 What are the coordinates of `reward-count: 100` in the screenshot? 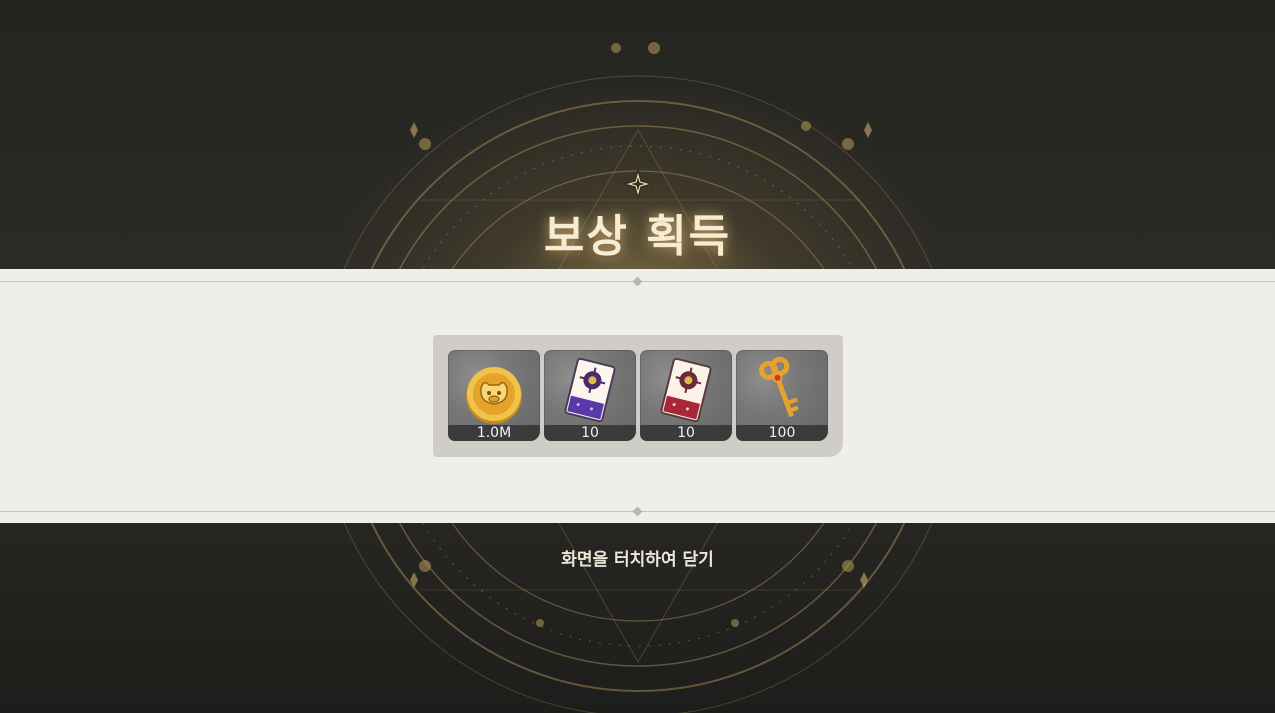 It's located at (782, 433).